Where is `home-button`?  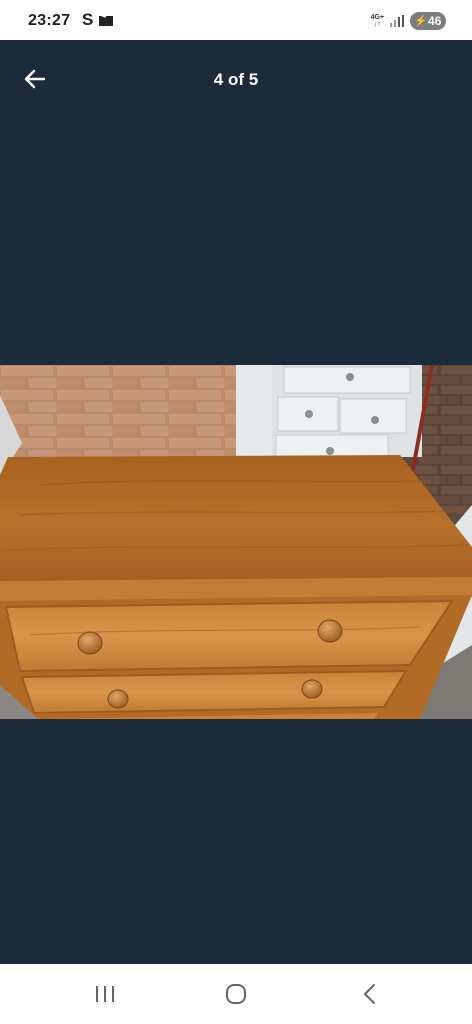 home-button is located at coordinates (236, 994).